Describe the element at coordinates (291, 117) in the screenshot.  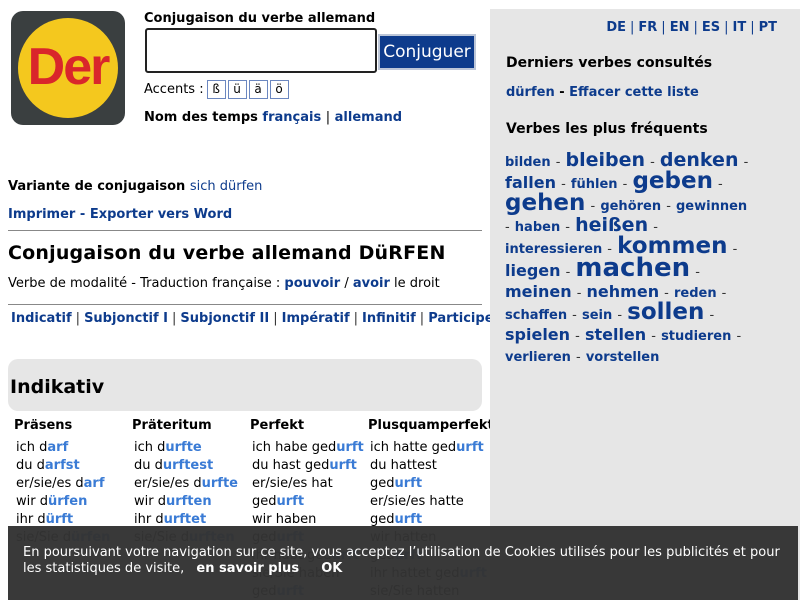
I see `tense-names-french-link: français` at that location.